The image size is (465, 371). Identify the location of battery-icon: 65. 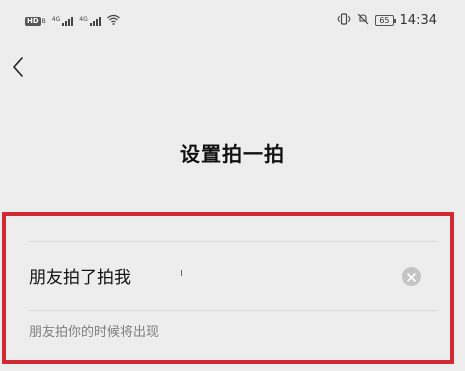
(385, 20).